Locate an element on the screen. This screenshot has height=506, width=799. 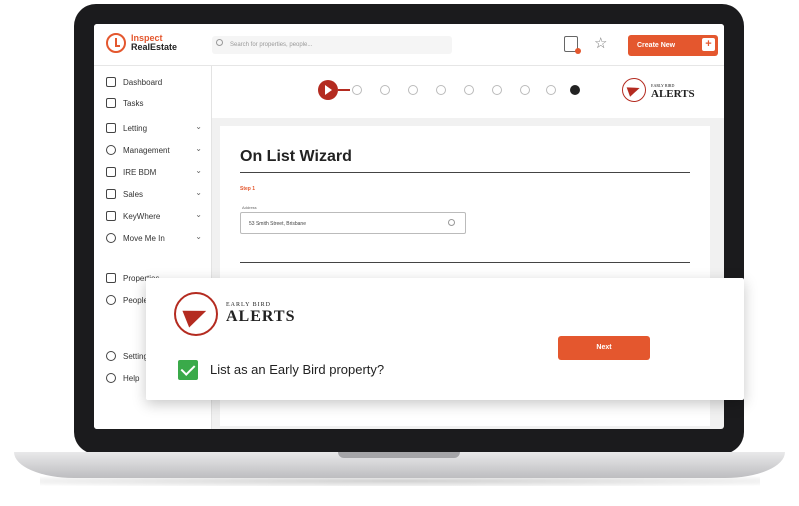
people-icon is located at coordinates (111, 300).